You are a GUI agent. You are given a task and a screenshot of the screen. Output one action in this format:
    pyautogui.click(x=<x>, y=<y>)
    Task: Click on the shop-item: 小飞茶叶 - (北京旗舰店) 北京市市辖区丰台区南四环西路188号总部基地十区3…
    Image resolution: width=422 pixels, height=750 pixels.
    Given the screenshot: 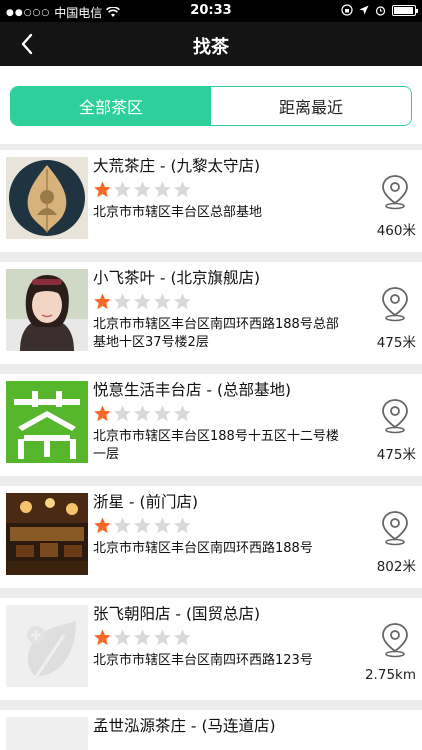 What is the action you would take?
    pyautogui.click(x=211, y=313)
    